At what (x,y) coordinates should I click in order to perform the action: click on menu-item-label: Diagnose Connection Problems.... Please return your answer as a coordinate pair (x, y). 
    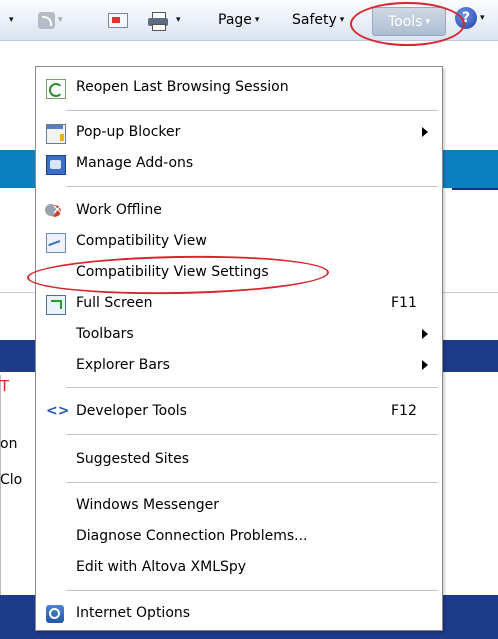
    Looking at the image, I should click on (192, 536).